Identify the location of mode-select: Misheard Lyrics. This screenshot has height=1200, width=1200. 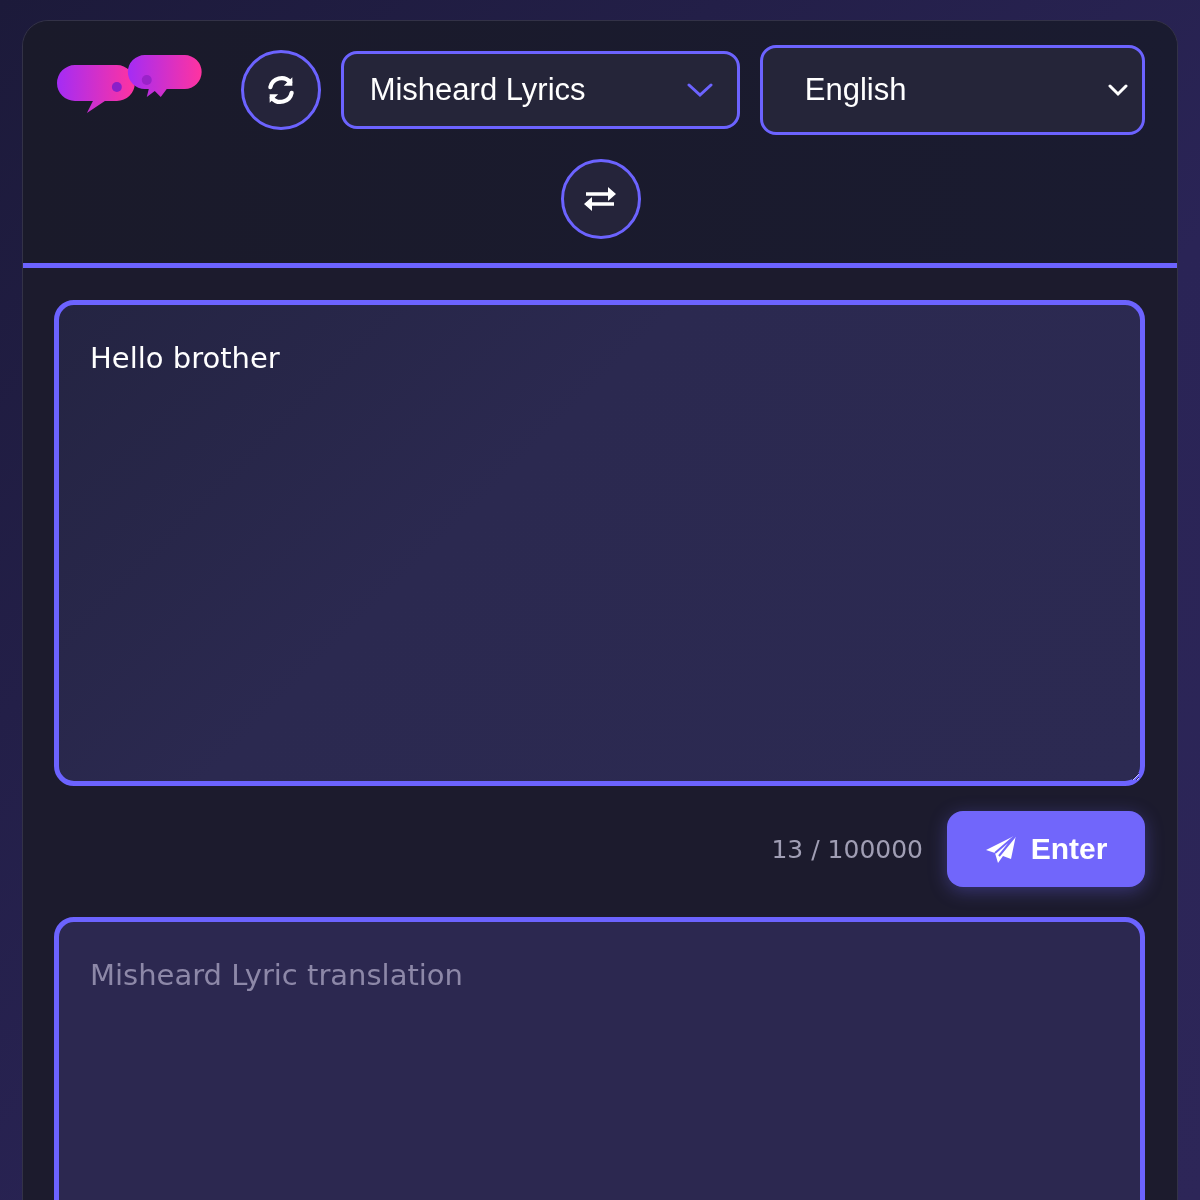
(540, 90).